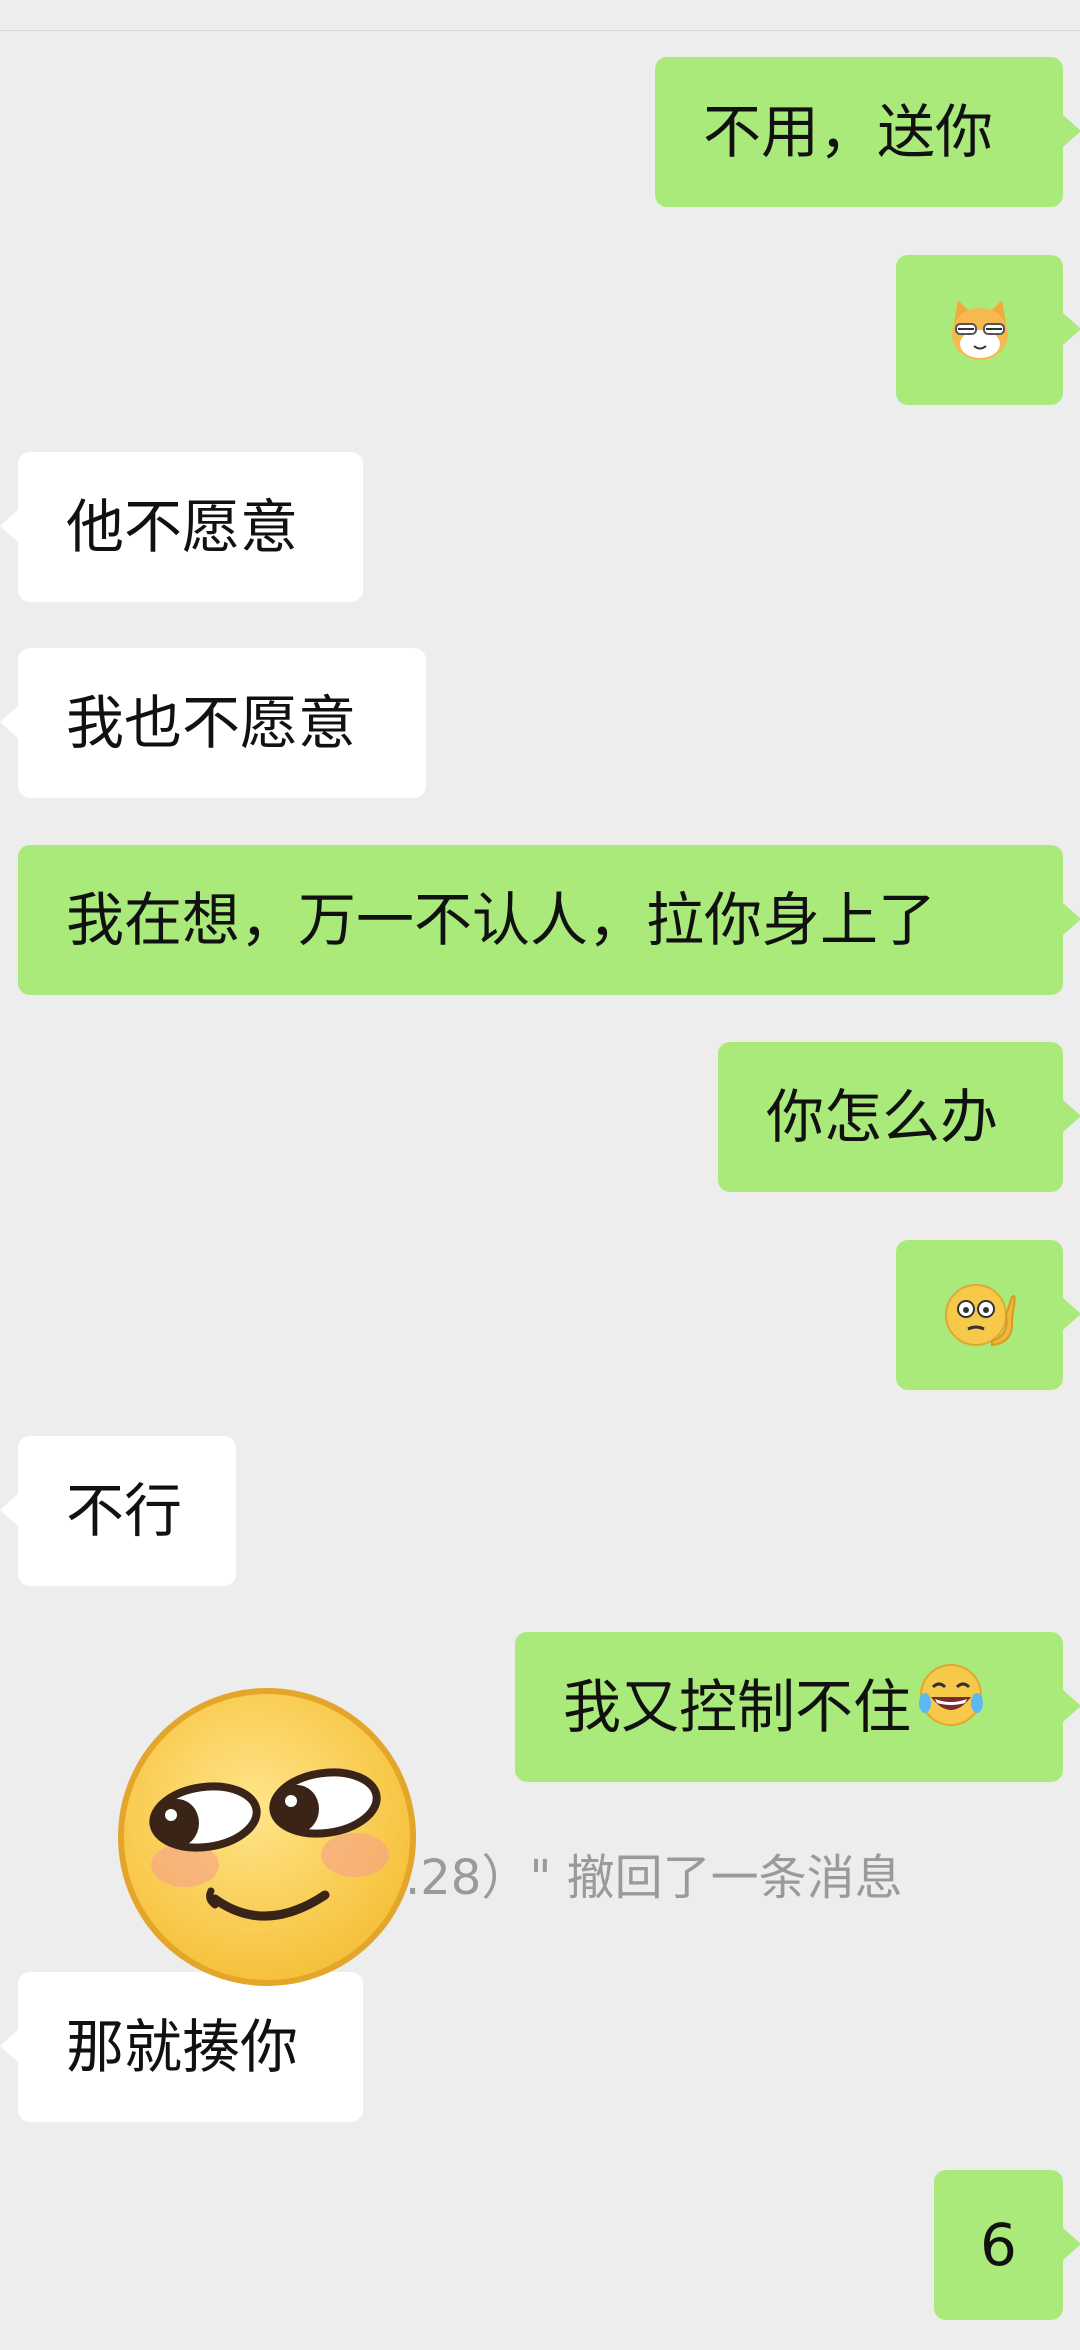  Describe the element at coordinates (951, 1711) in the screenshot. I see `laughing-tears-icon` at that location.